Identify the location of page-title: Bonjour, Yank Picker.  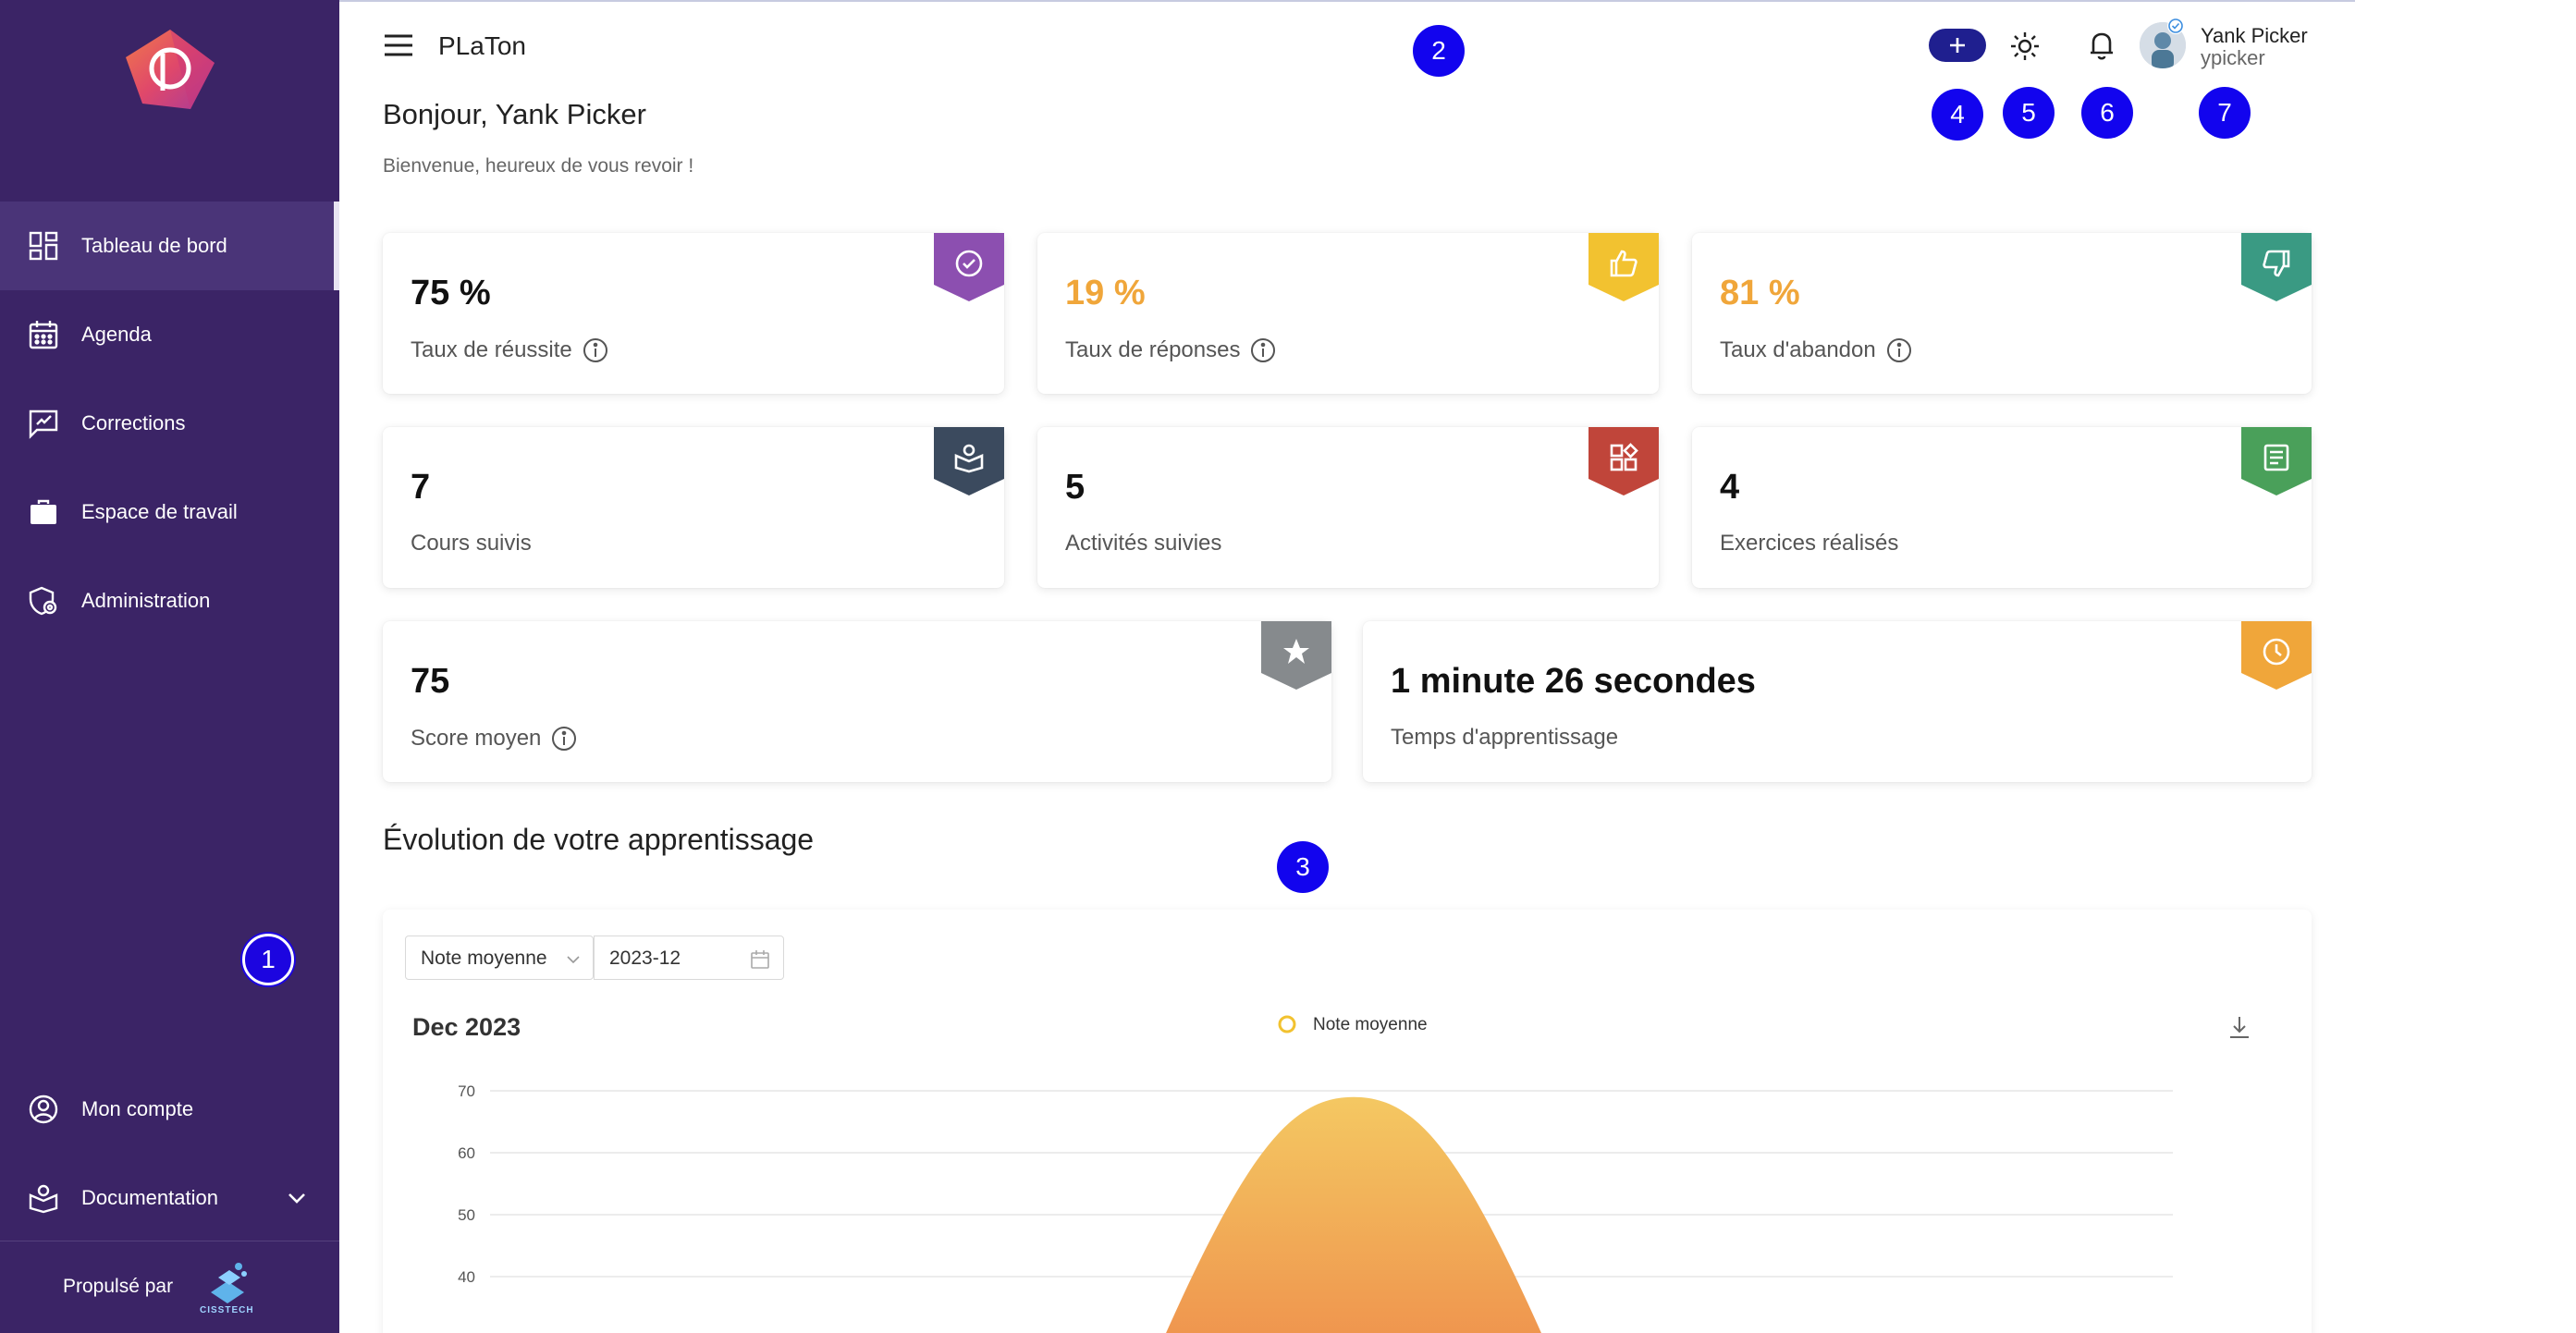
(514, 114).